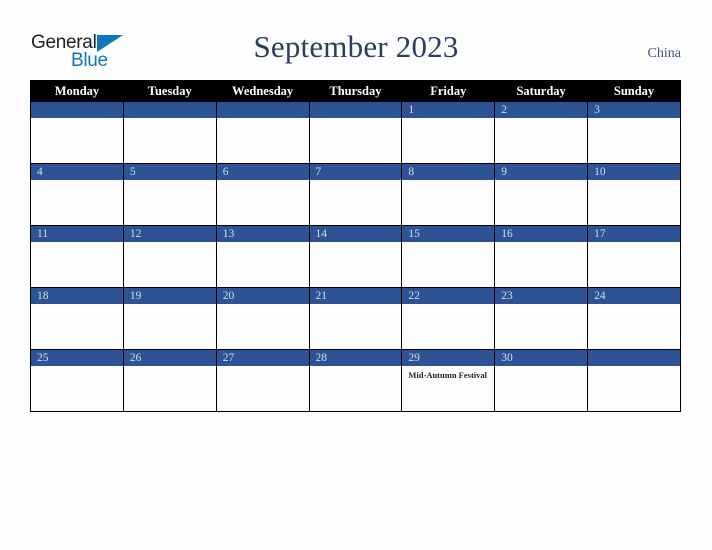 Image resolution: width=712 pixels, height=550 pixels. What do you see at coordinates (634, 132) in the screenshot?
I see `calendar-day-cell: 3` at bounding box center [634, 132].